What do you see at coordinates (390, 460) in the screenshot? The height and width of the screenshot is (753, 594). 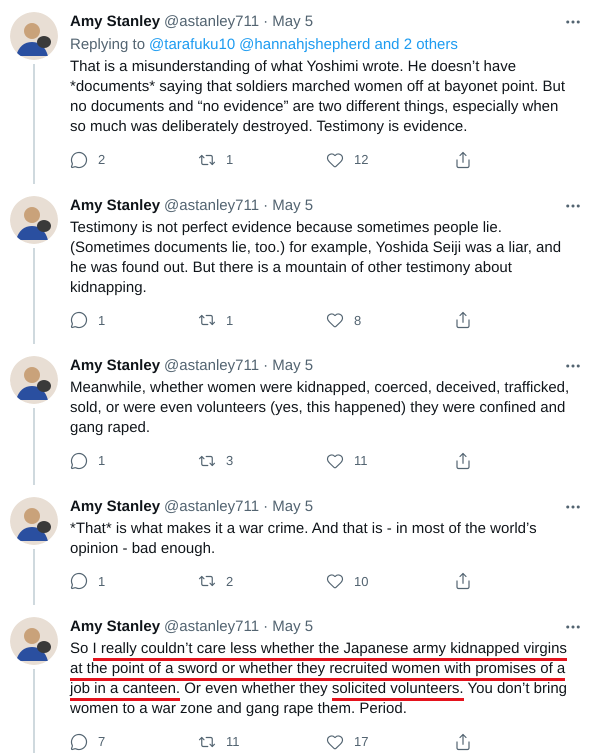 I see `like-button: 11` at bounding box center [390, 460].